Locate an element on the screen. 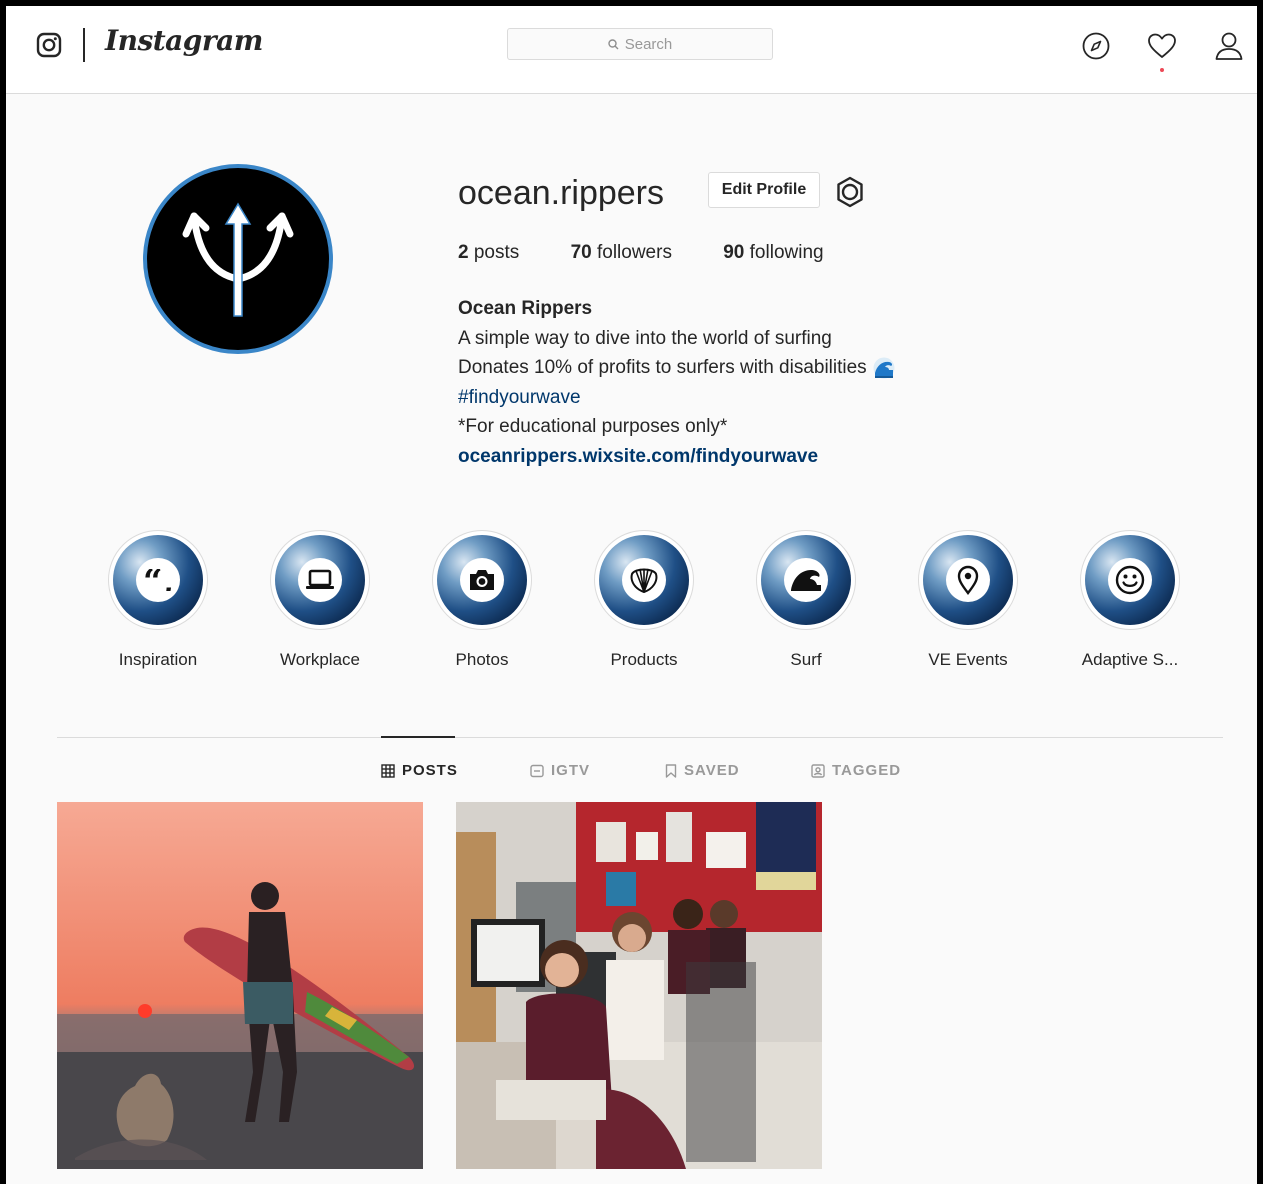  tab-label: POSTS is located at coordinates (430, 770).